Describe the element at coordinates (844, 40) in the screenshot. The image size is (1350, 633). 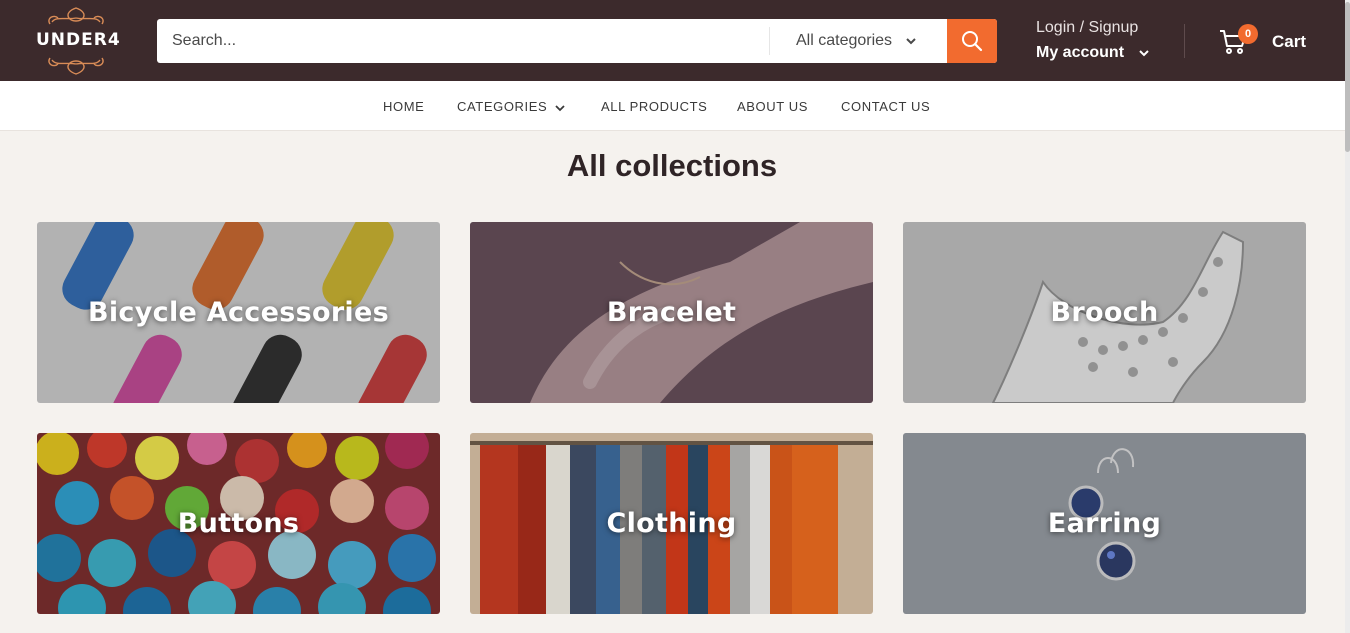
I see `category-select-label: All categories` at that location.